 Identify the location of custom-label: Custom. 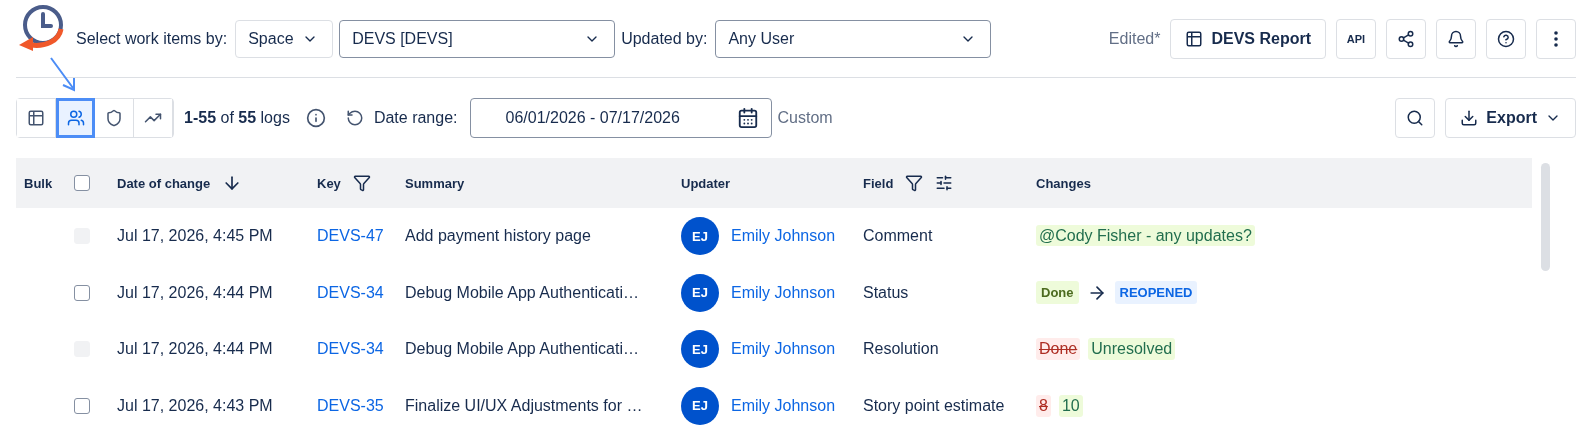
(805, 118).